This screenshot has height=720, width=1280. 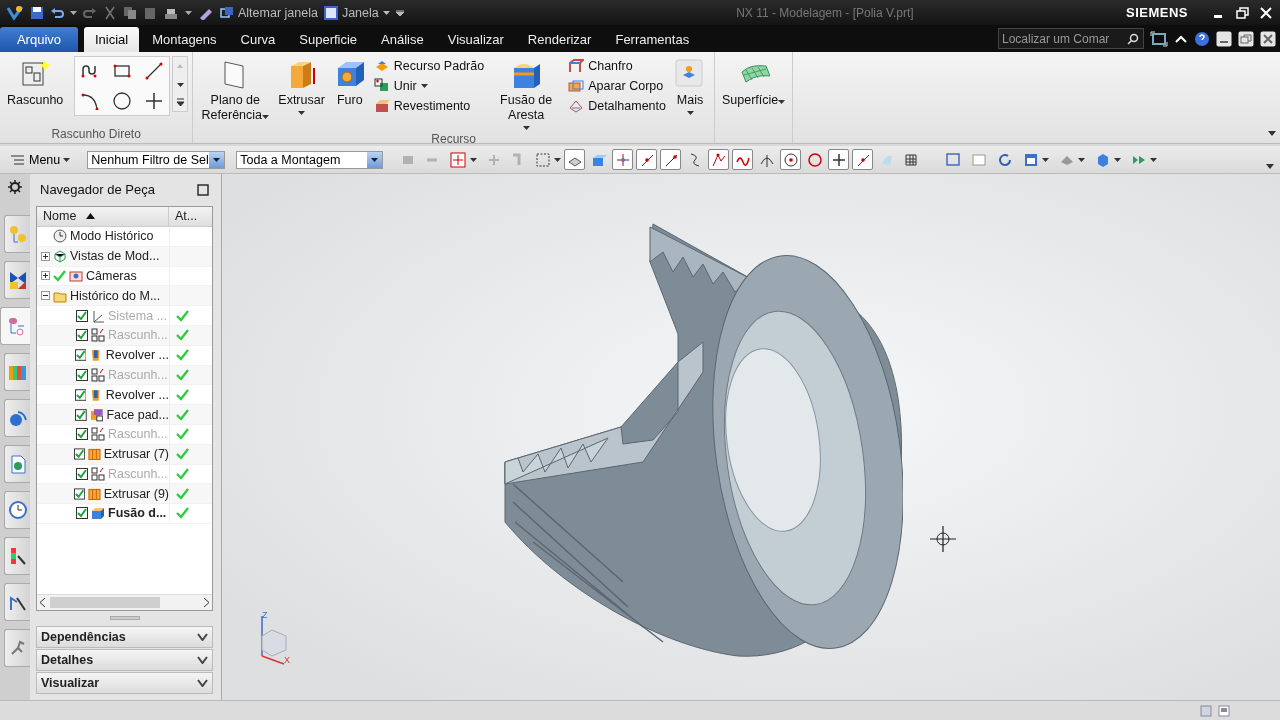 I want to click on settings-icon, so click(x=15, y=187).